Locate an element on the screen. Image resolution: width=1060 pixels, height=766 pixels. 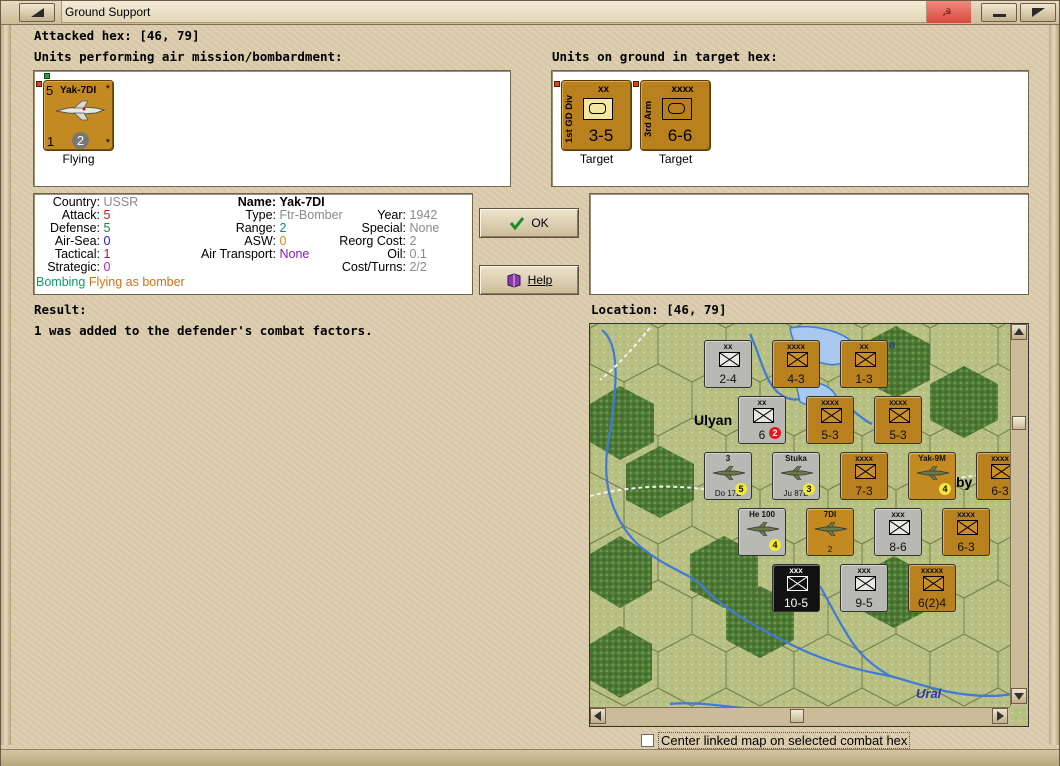
attack-value: 5 is located at coordinates (107, 215).